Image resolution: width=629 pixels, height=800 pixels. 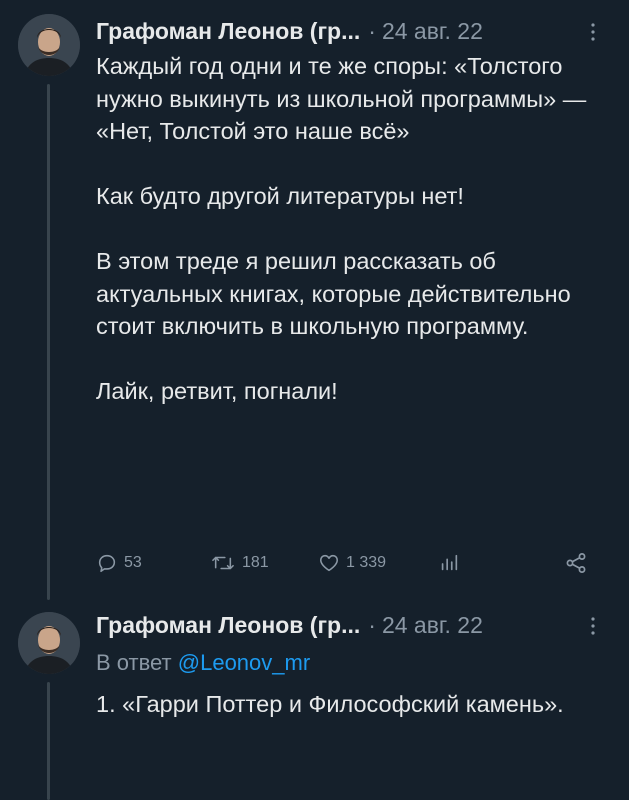 I want to click on retweet-icon, so click(x=223, y=563).